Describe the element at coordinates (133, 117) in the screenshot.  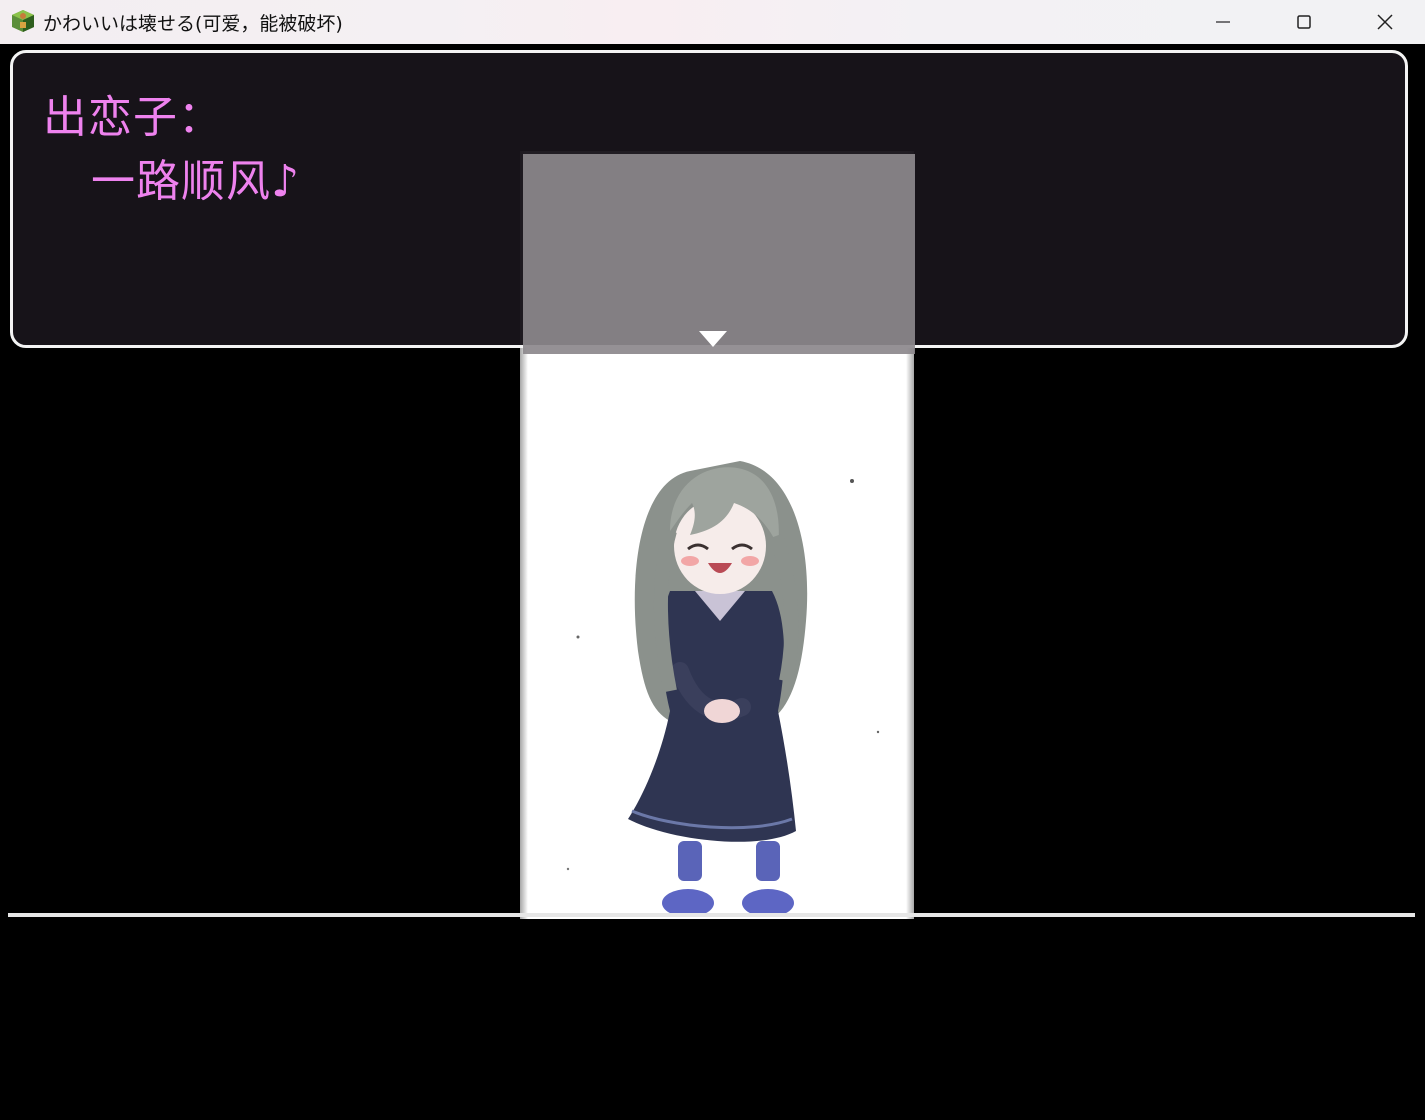
I see `speaker-name: 出恋子：` at that location.